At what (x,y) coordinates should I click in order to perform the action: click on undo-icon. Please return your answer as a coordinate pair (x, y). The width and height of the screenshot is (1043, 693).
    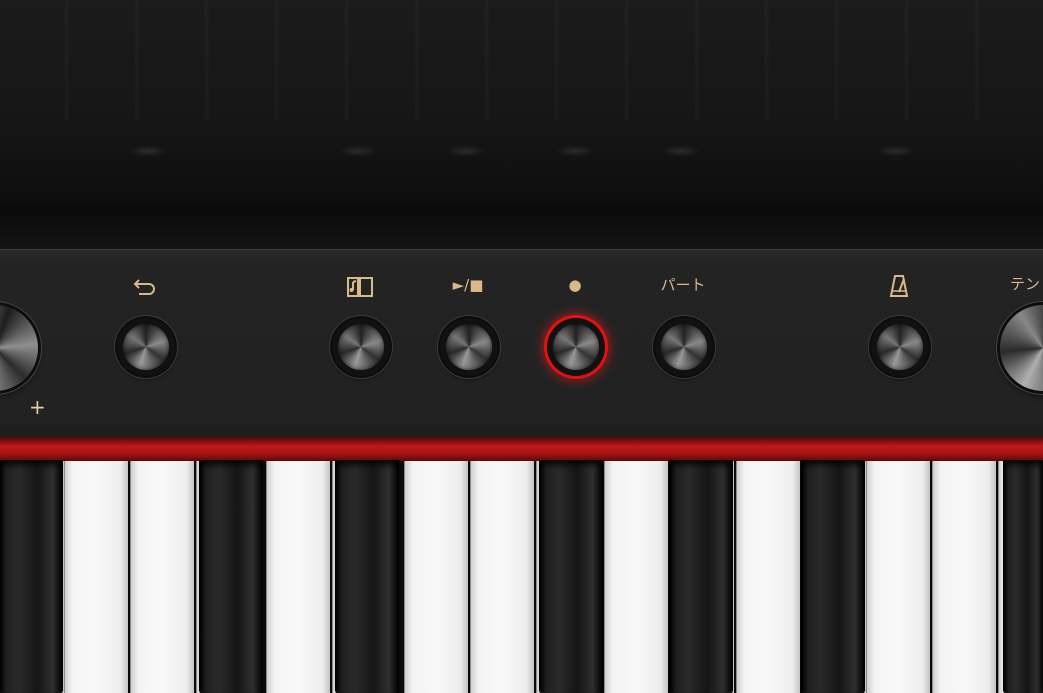
    Looking at the image, I should click on (145, 289).